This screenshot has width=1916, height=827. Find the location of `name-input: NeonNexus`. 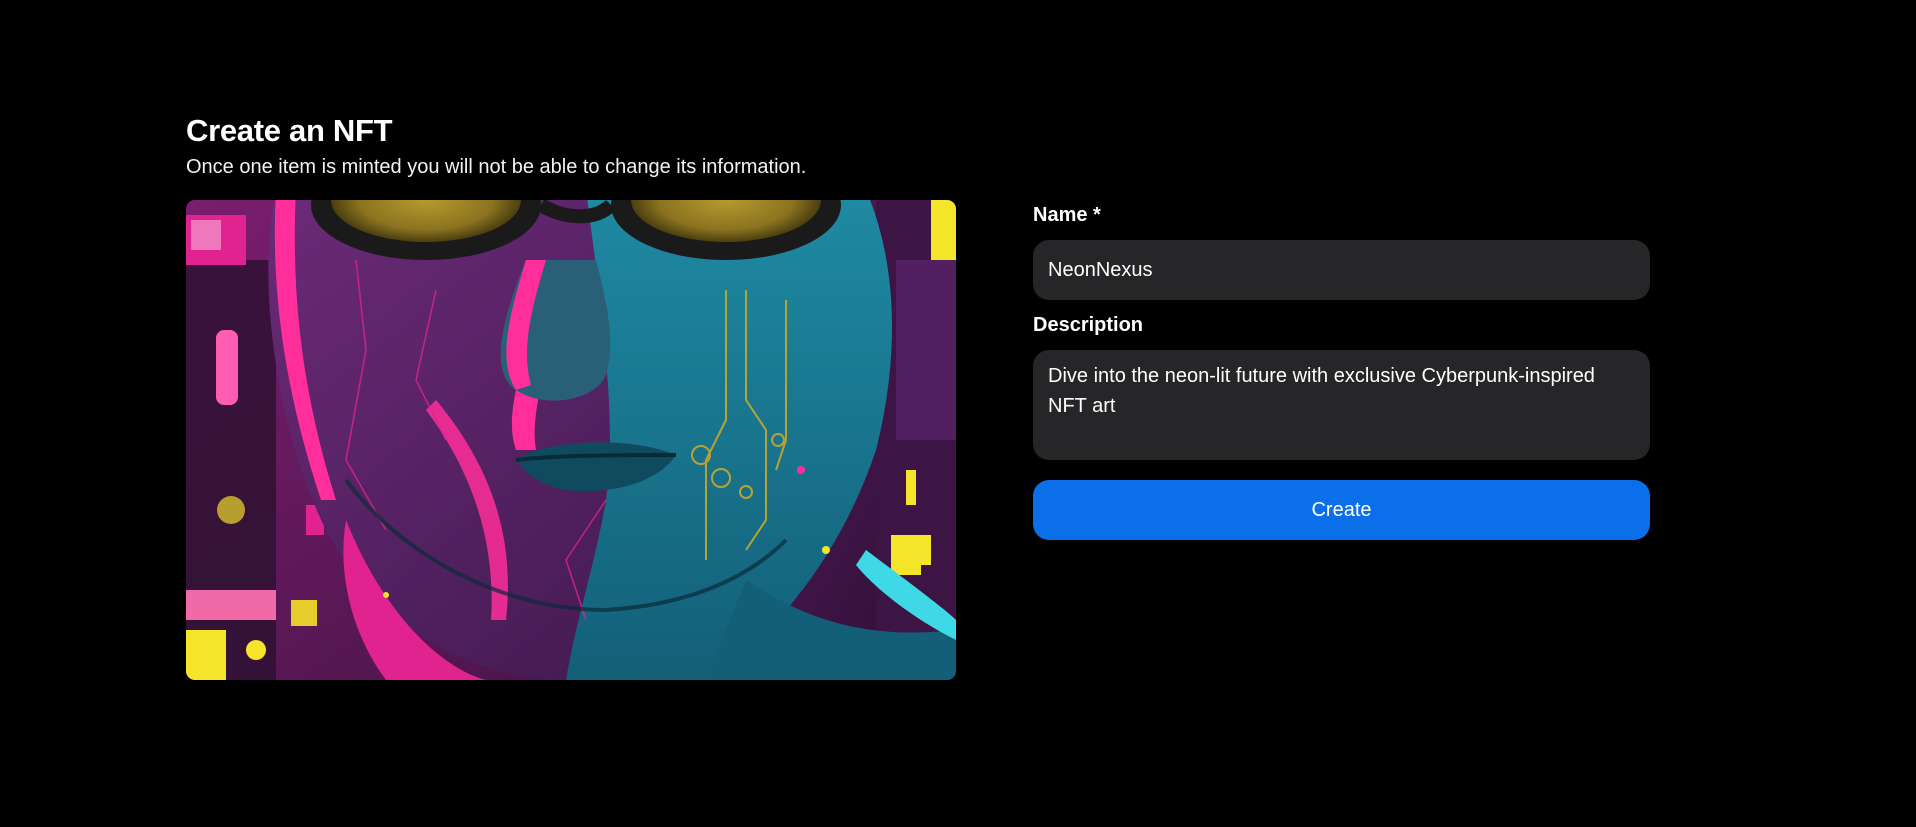

name-input: NeonNexus is located at coordinates (1341, 270).